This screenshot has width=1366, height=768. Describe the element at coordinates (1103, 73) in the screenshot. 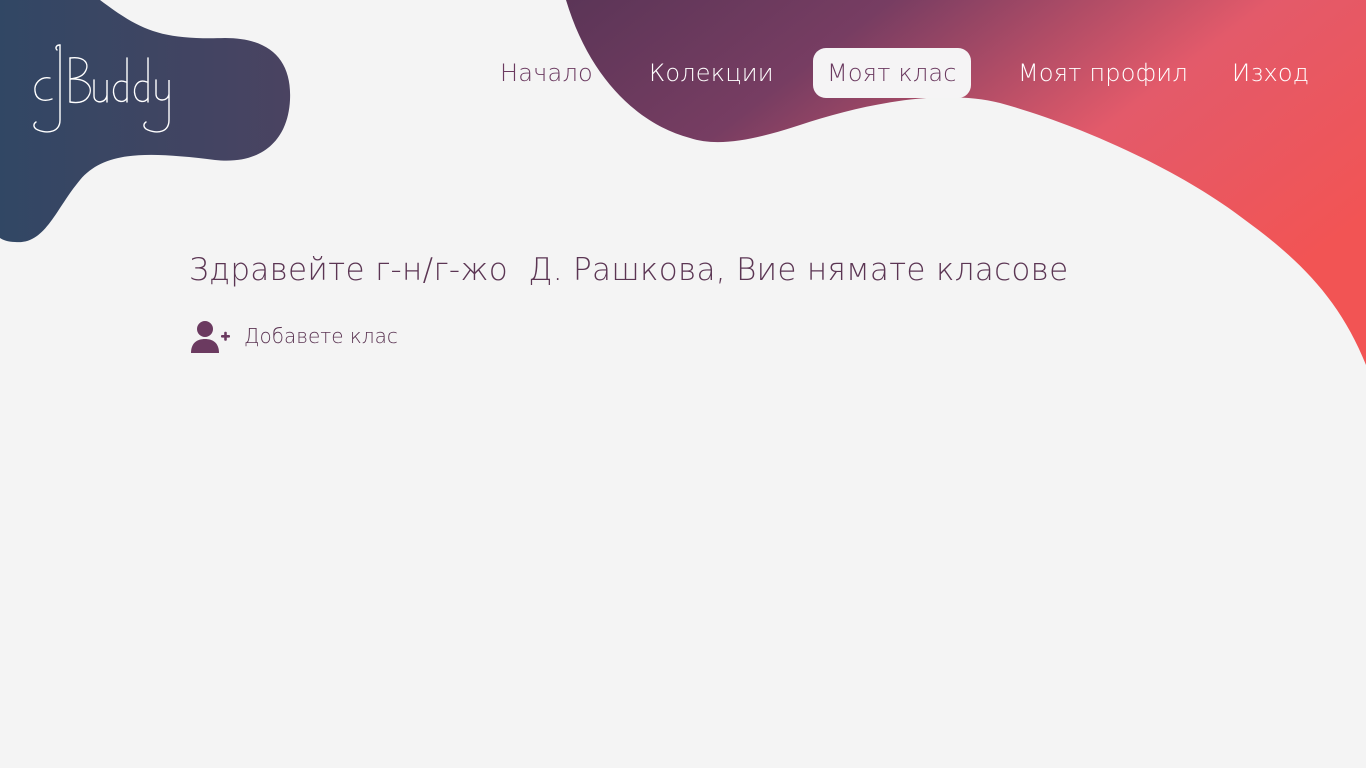

I see `nav-item-my-profile: Моят профил` at that location.